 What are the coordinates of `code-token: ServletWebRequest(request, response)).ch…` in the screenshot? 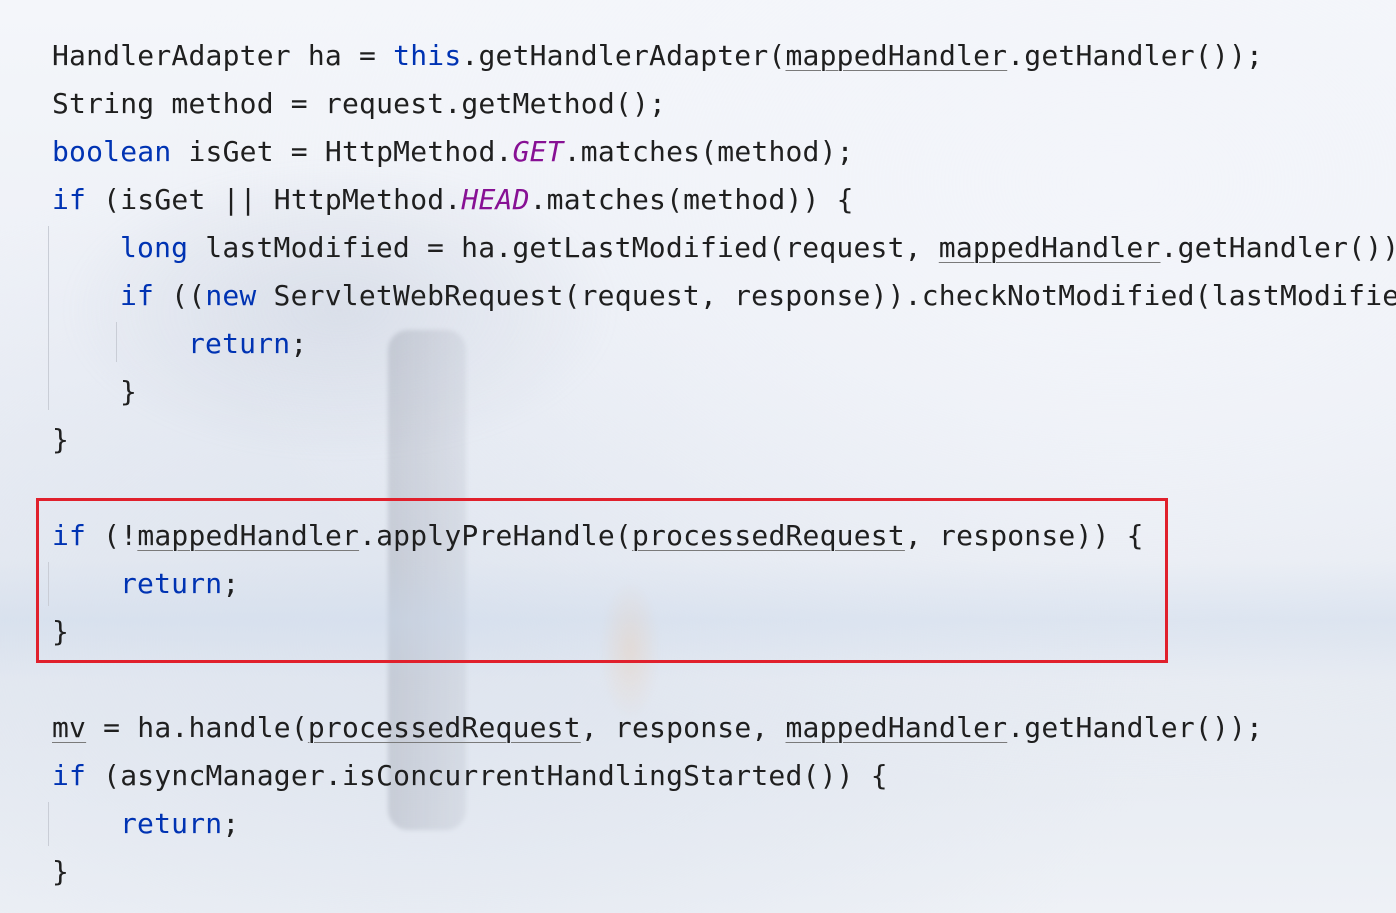 It's located at (826, 295).